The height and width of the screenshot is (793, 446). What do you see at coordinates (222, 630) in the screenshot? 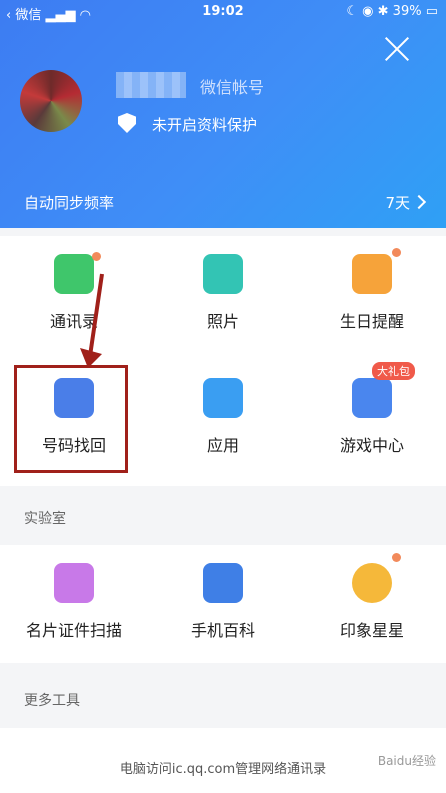
I see `lab-item-label: 手机百科` at bounding box center [222, 630].